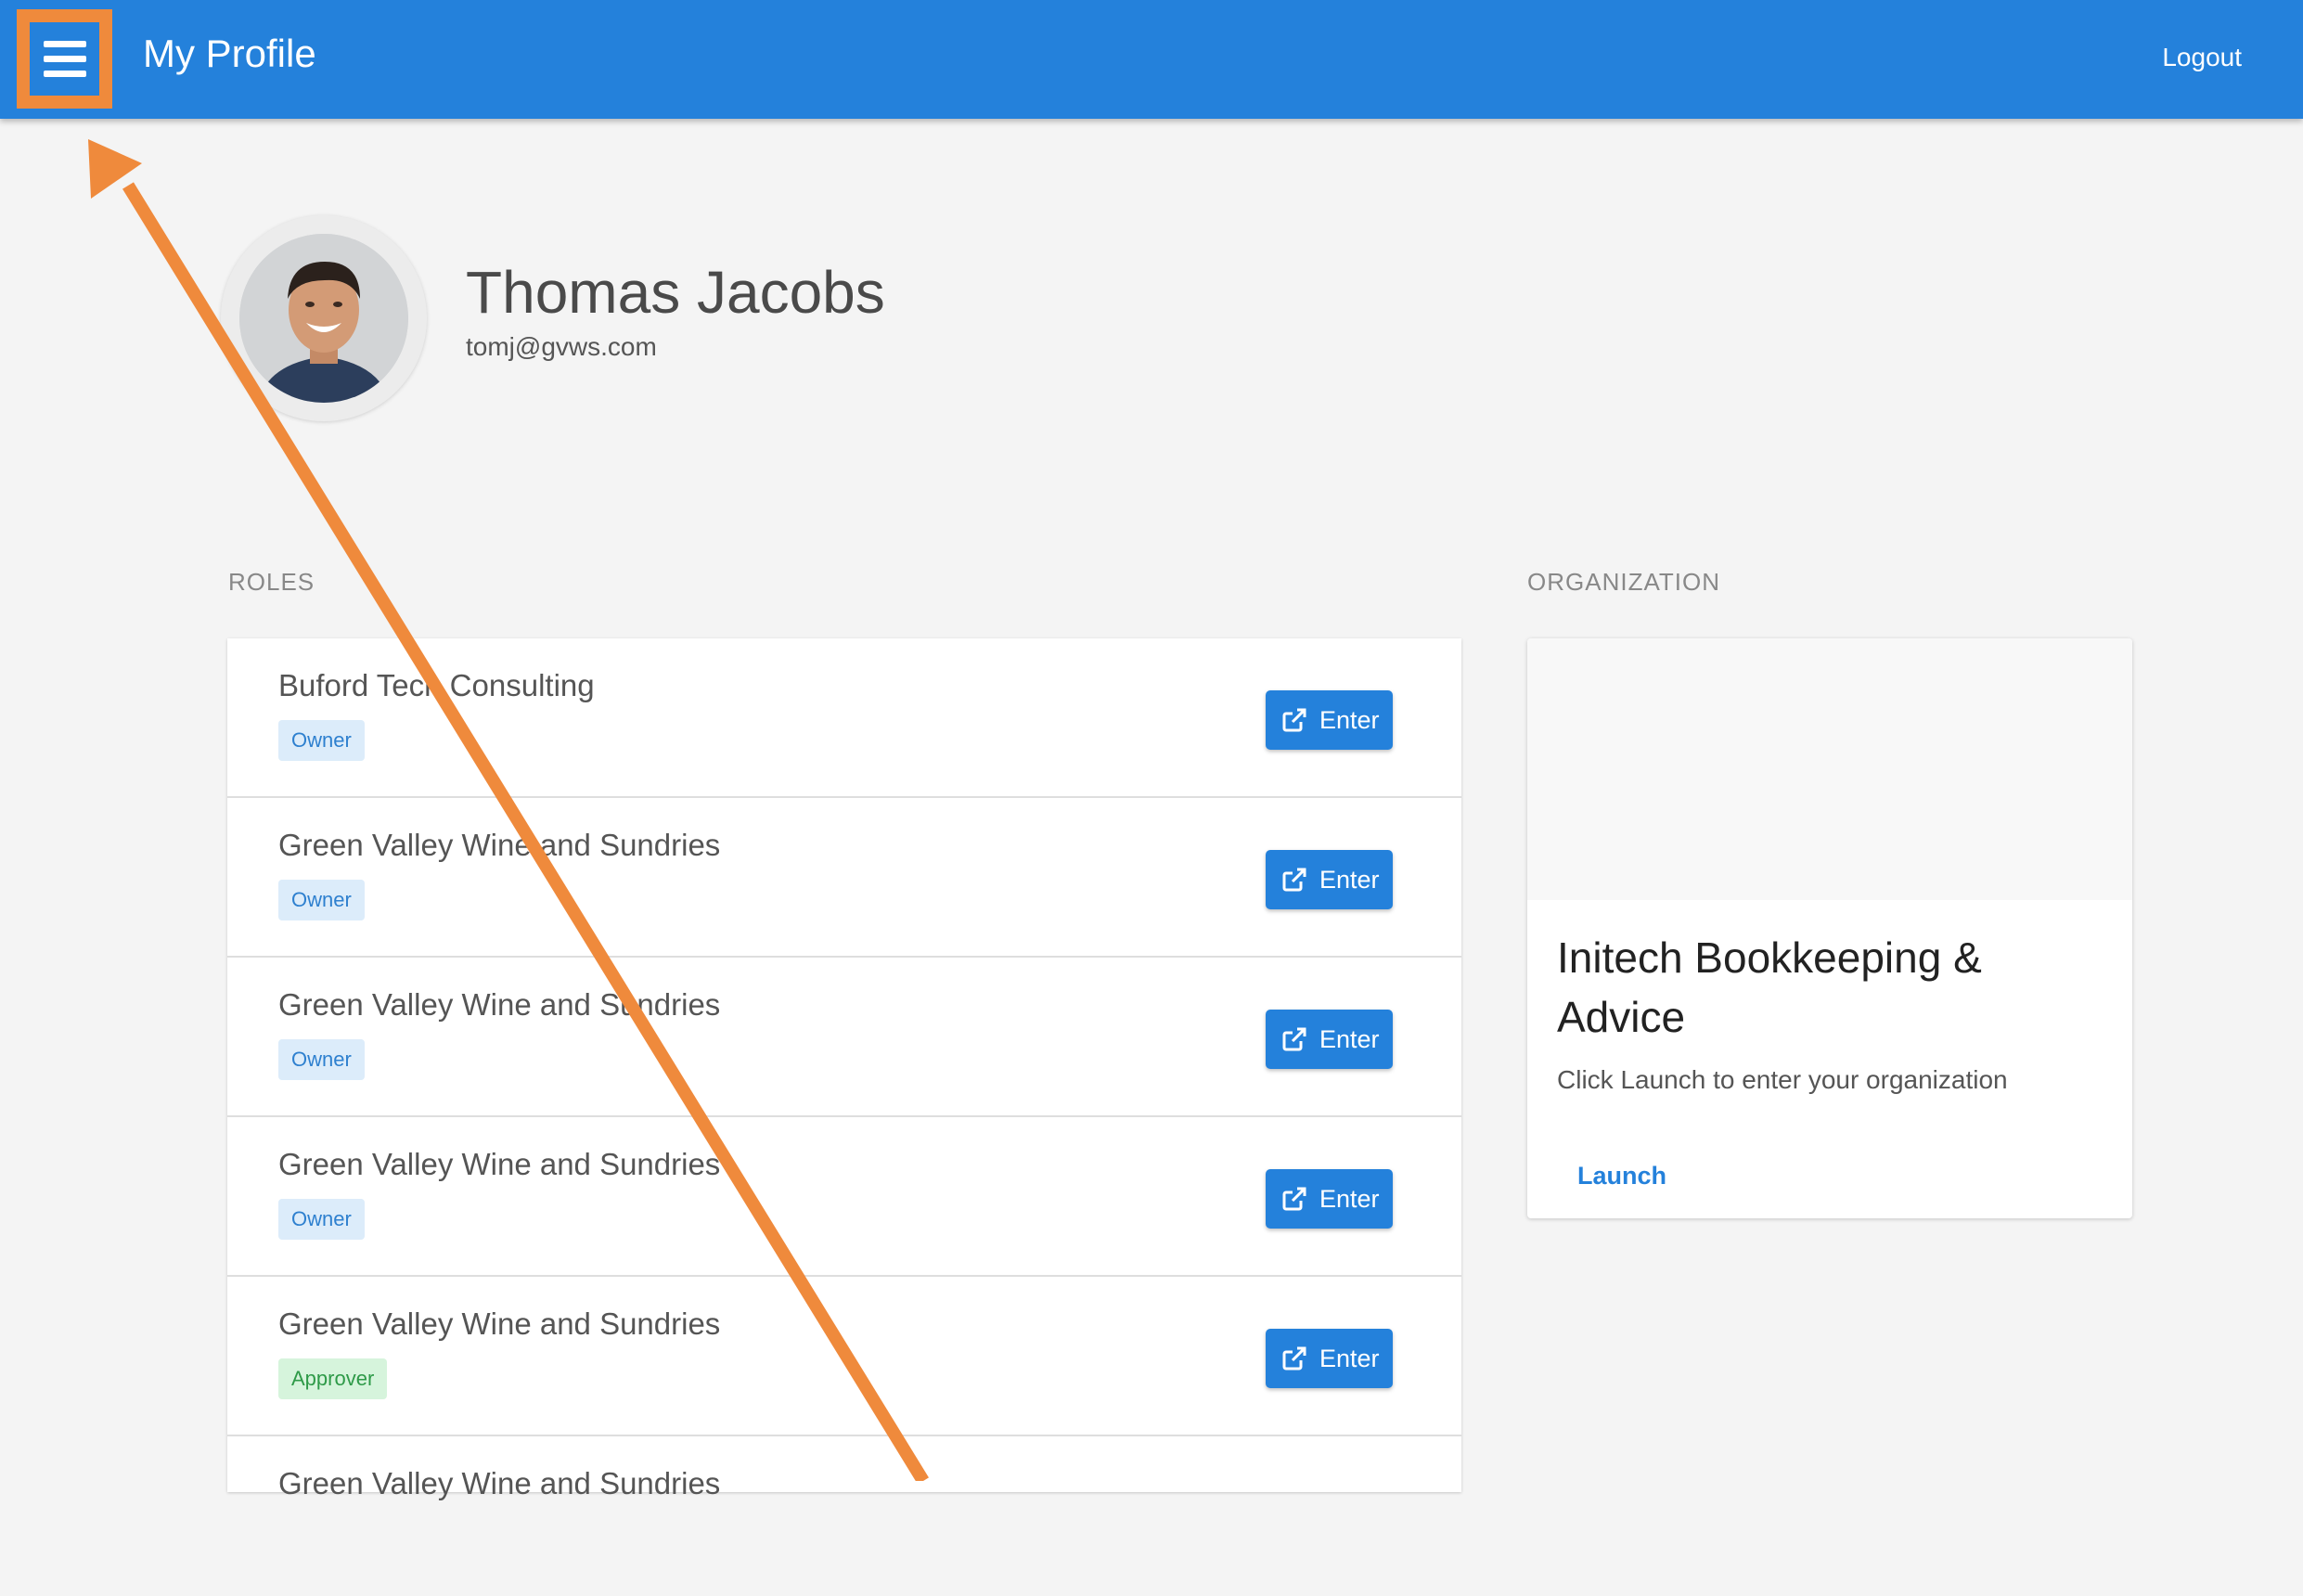  I want to click on top-app-bar: My Profile Logout, so click(1152, 60).